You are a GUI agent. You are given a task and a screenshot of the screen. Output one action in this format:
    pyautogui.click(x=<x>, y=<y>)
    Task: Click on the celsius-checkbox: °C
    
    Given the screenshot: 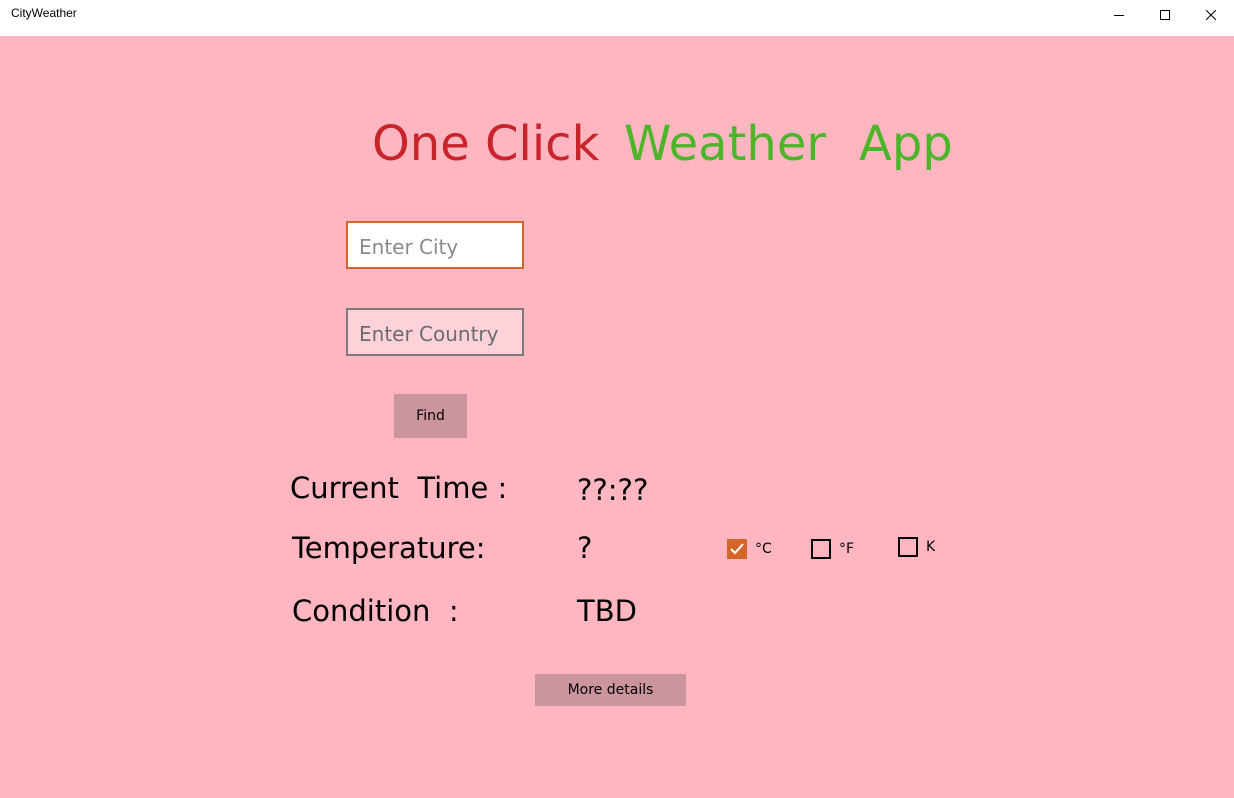 What is the action you would take?
    pyautogui.click(x=749, y=549)
    